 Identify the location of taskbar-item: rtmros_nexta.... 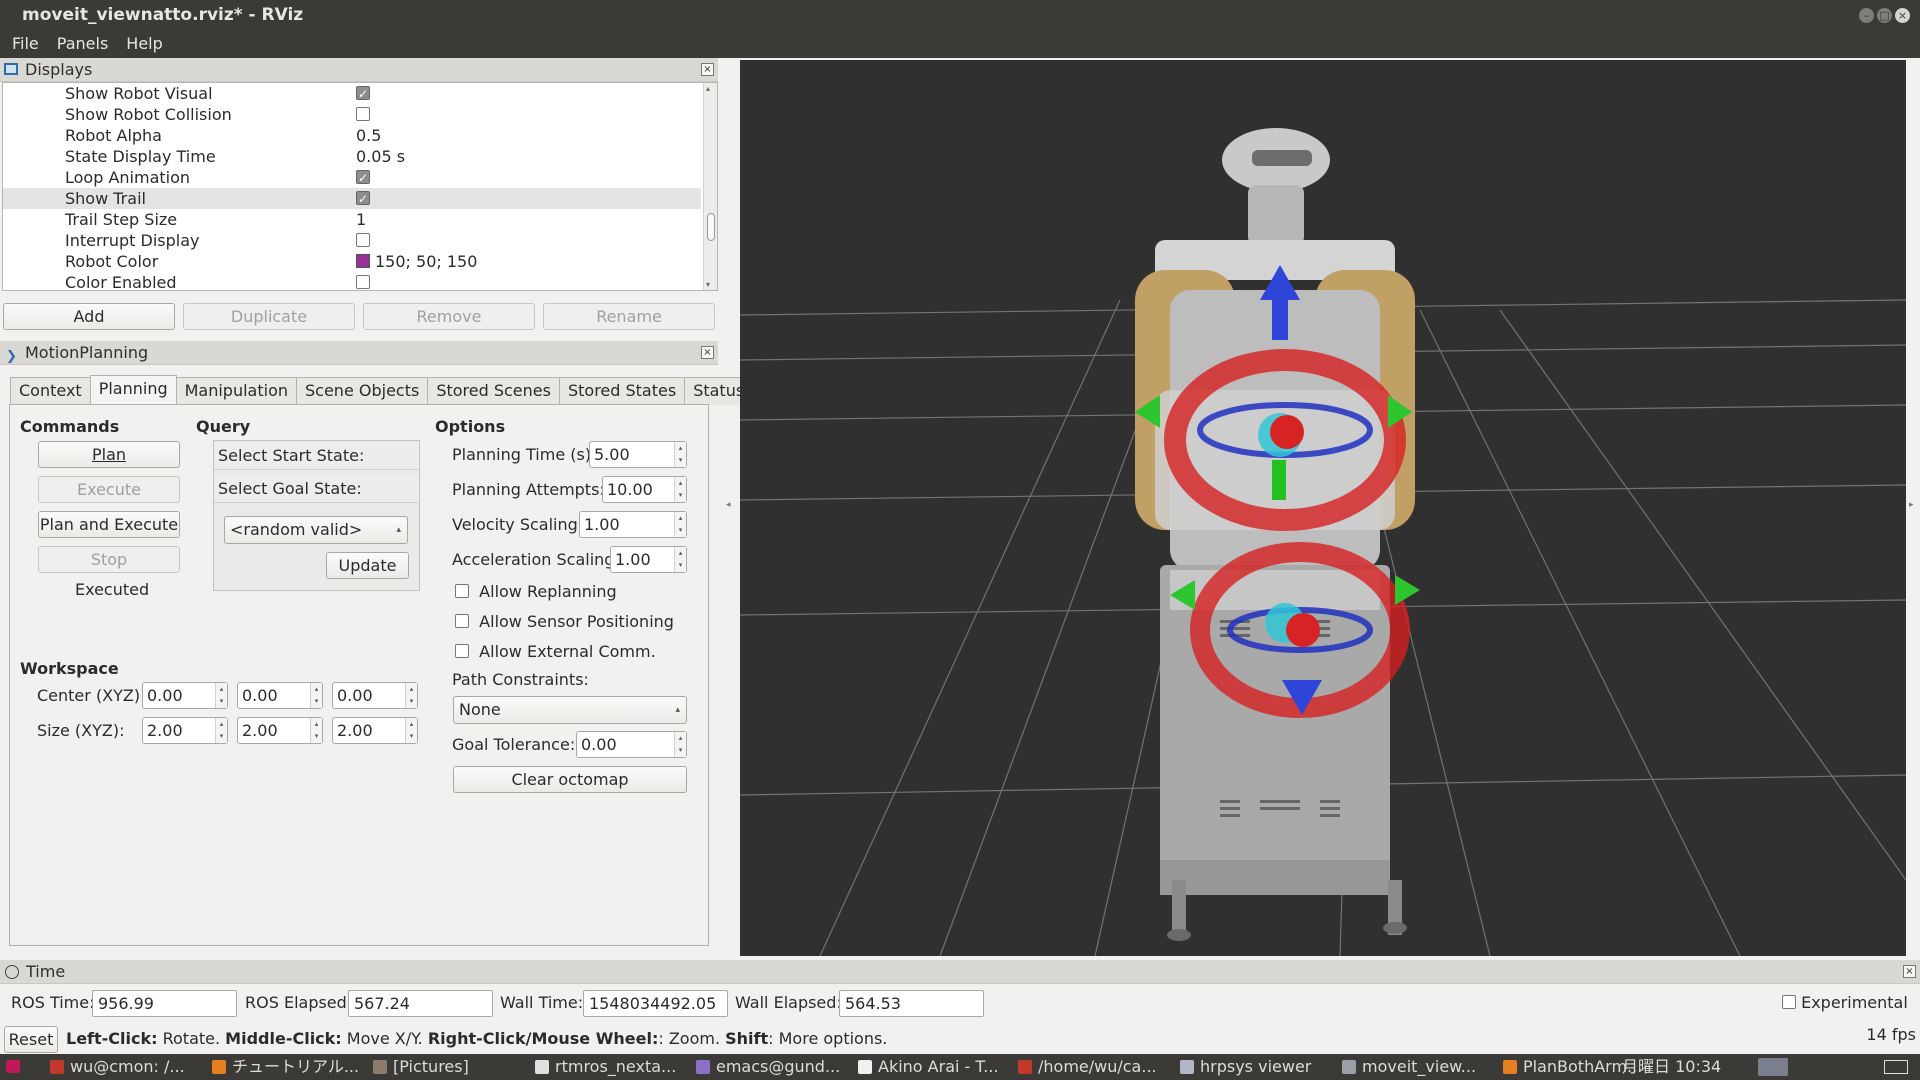
(610, 1067).